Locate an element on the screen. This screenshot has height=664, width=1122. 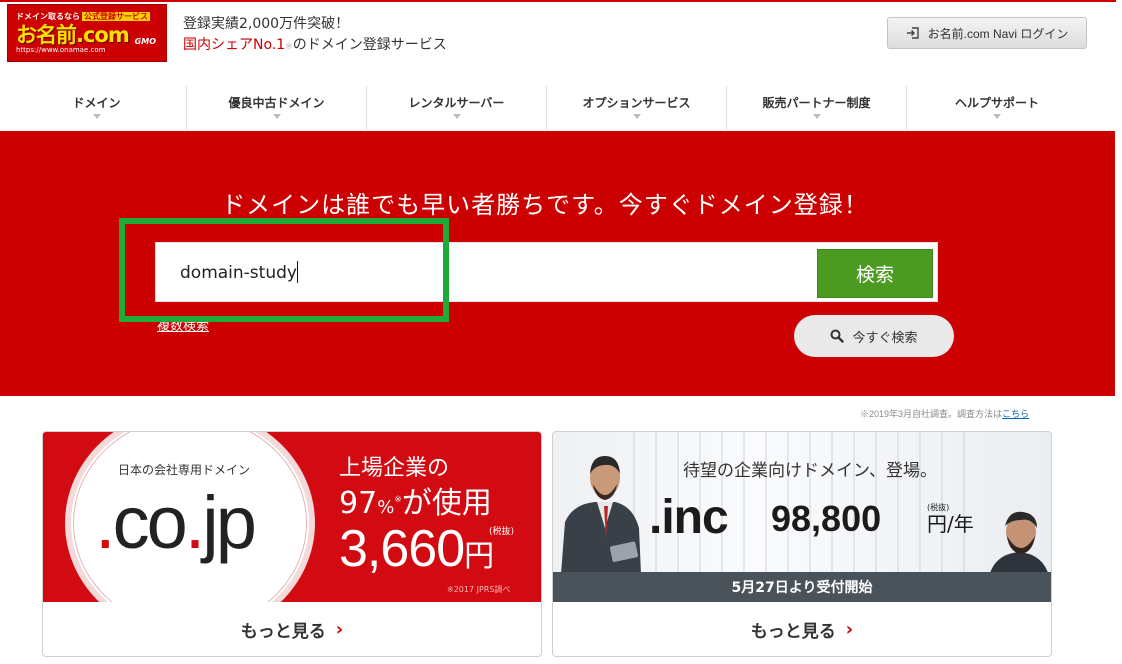
businessman-illustration is located at coordinates (601, 515).